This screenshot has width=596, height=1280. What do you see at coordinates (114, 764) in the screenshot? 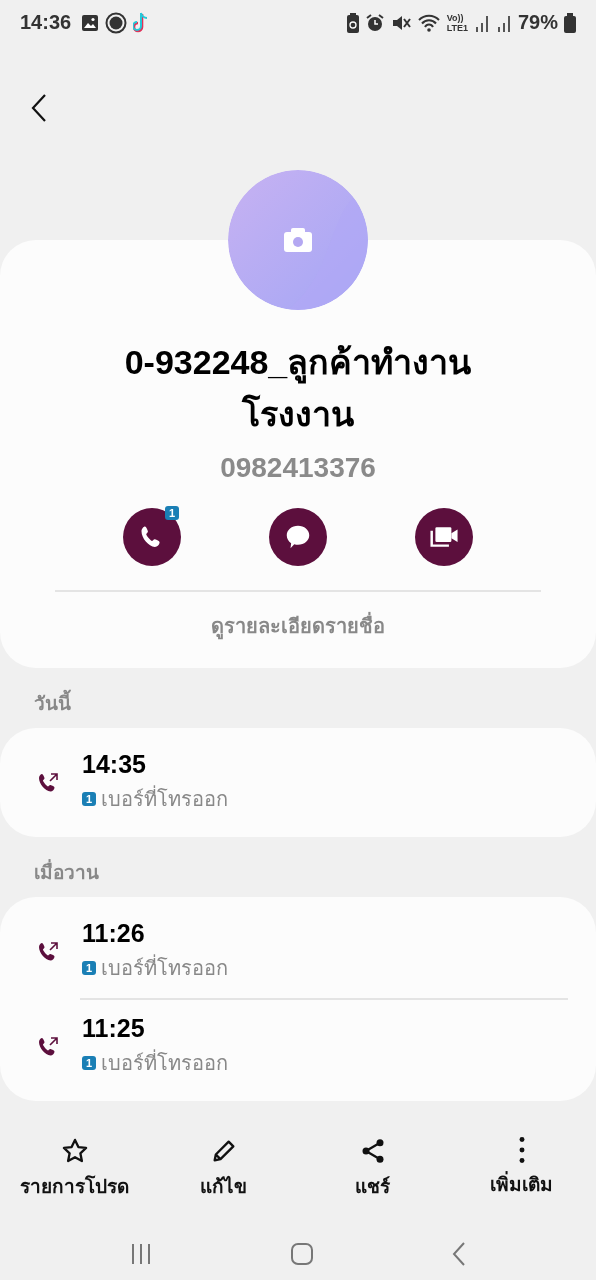
I see `call-time: 14:35` at bounding box center [114, 764].